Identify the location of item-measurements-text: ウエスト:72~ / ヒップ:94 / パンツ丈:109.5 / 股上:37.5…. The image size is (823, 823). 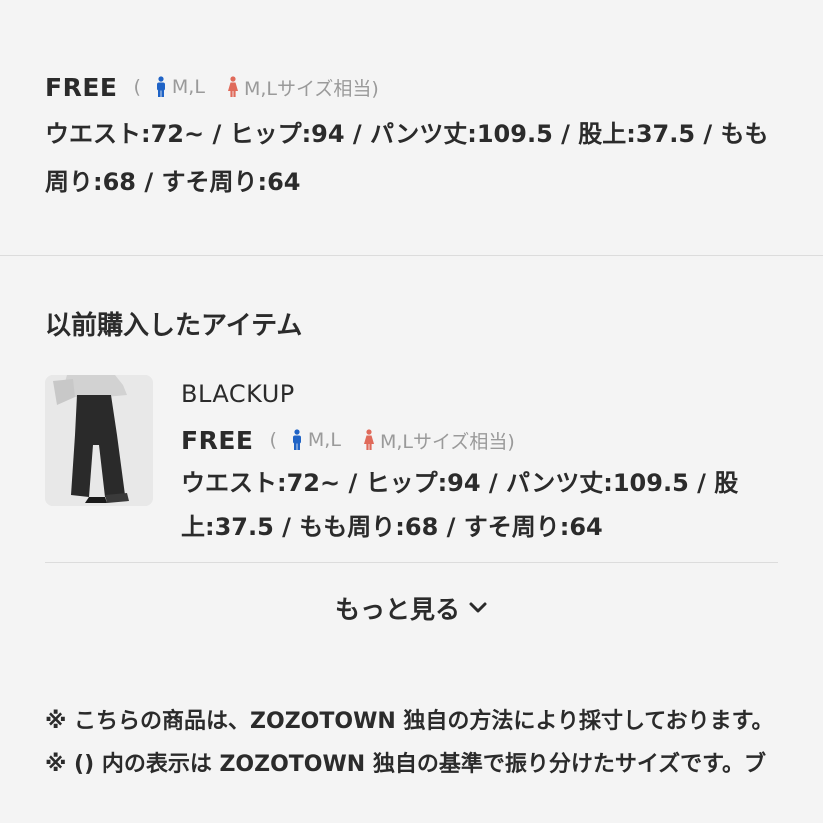
(460, 505).